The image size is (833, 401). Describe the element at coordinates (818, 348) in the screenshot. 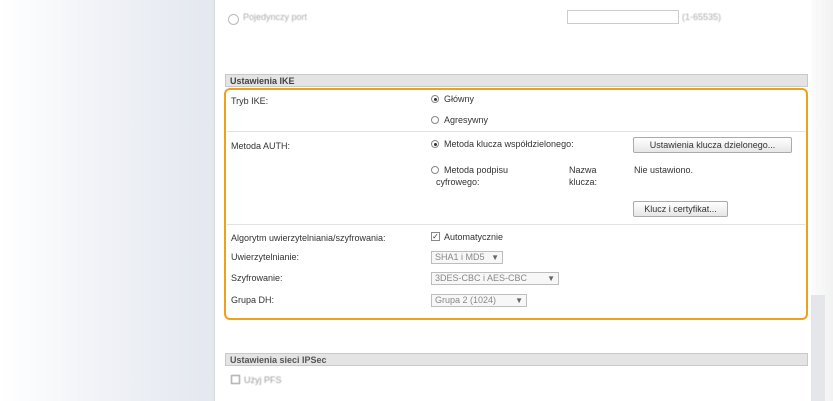

I see `scrollbar-track` at that location.